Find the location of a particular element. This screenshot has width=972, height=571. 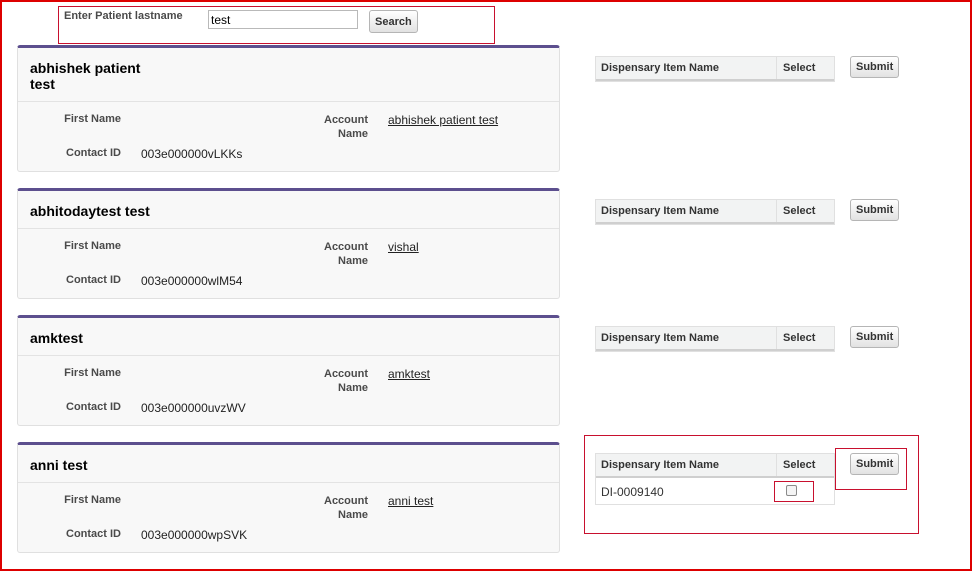

patient-name-line1: amktest is located at coordinates (56, 338).